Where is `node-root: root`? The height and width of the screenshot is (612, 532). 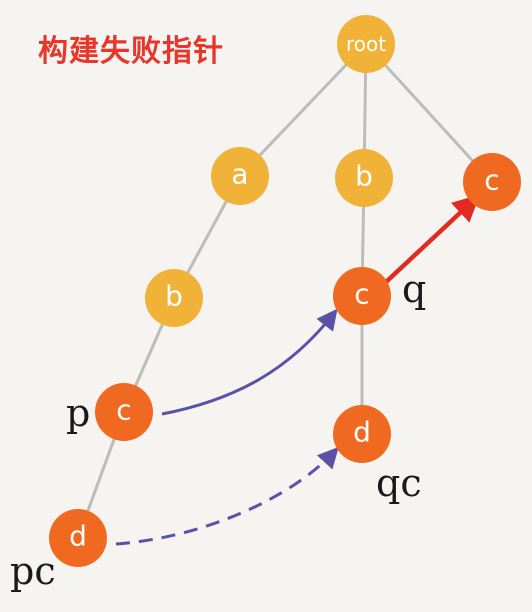
node-root: root is located at coordinates (366, 44).